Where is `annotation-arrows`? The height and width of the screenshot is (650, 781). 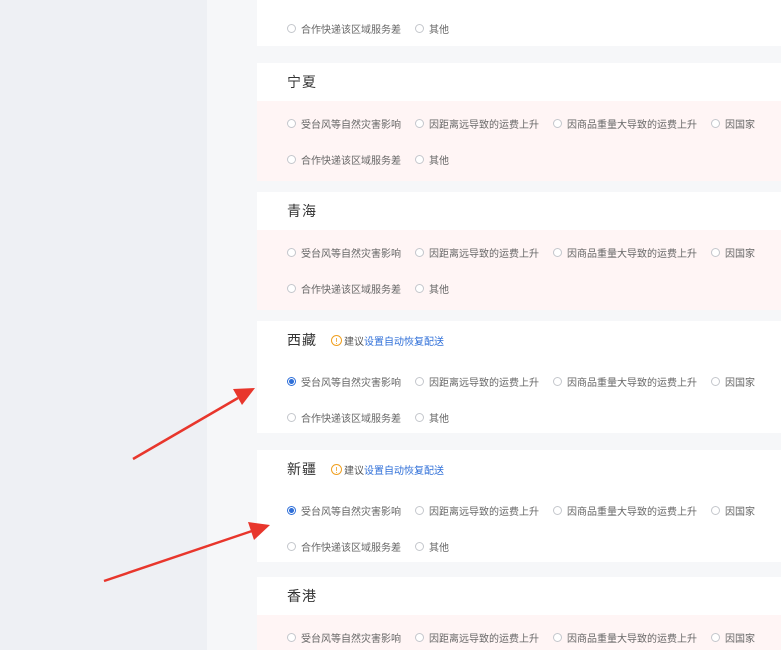
annotation-arrows is located at coordinates (186, 485).